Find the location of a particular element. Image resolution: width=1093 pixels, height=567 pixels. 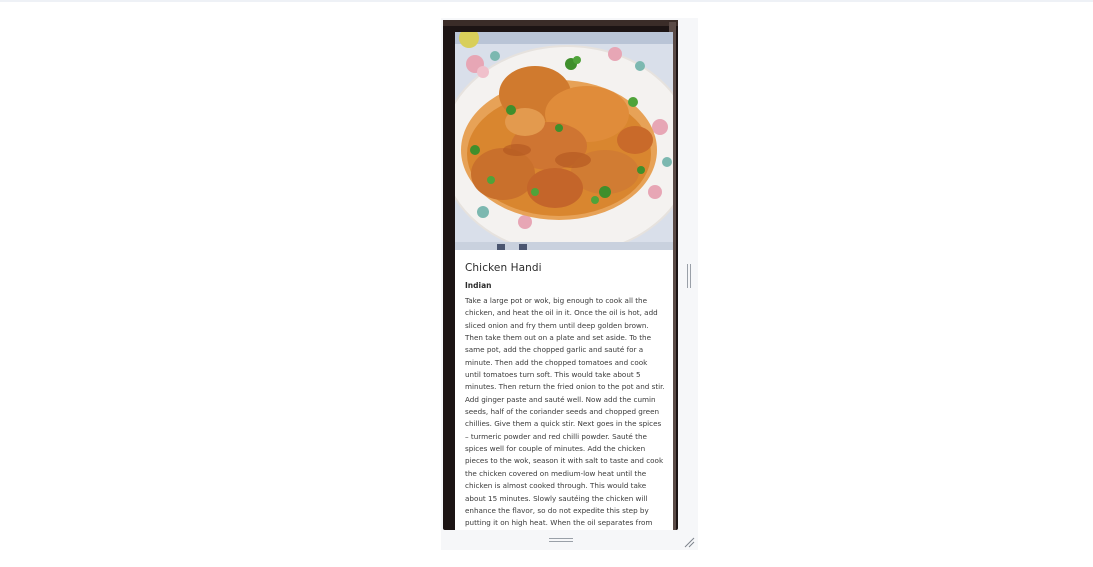

phone-bezel is located at coordinates (560, 23).